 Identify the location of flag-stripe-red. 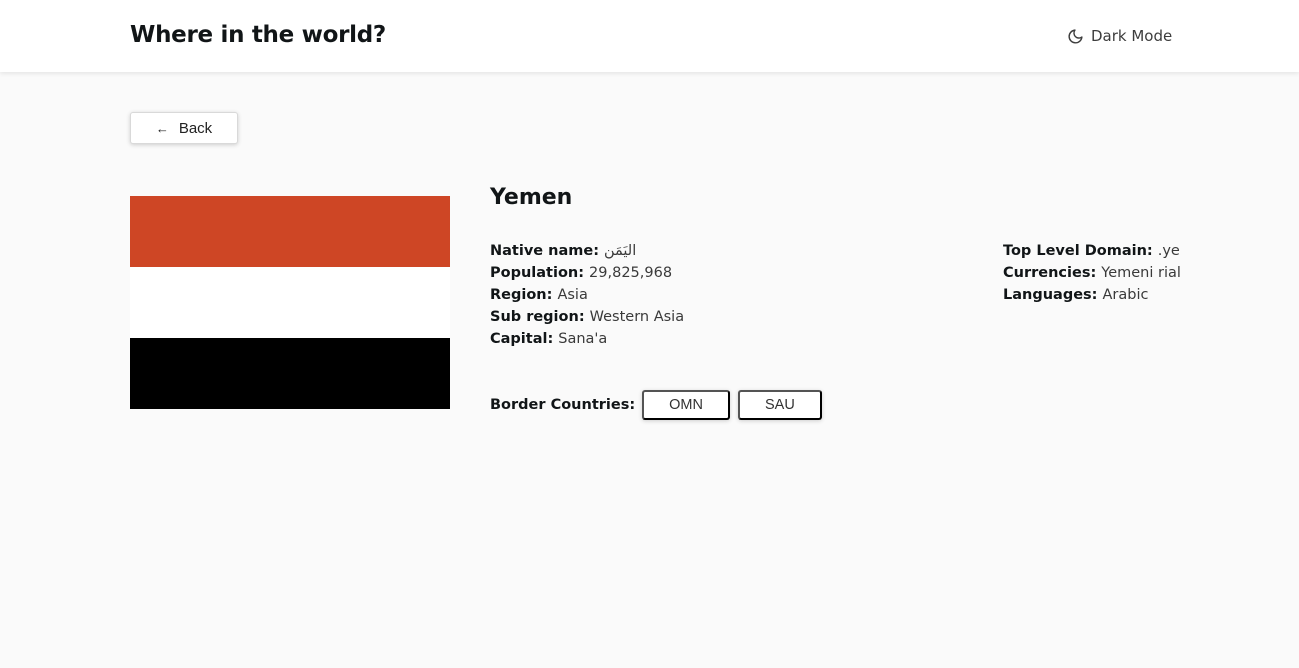
(290, 231).